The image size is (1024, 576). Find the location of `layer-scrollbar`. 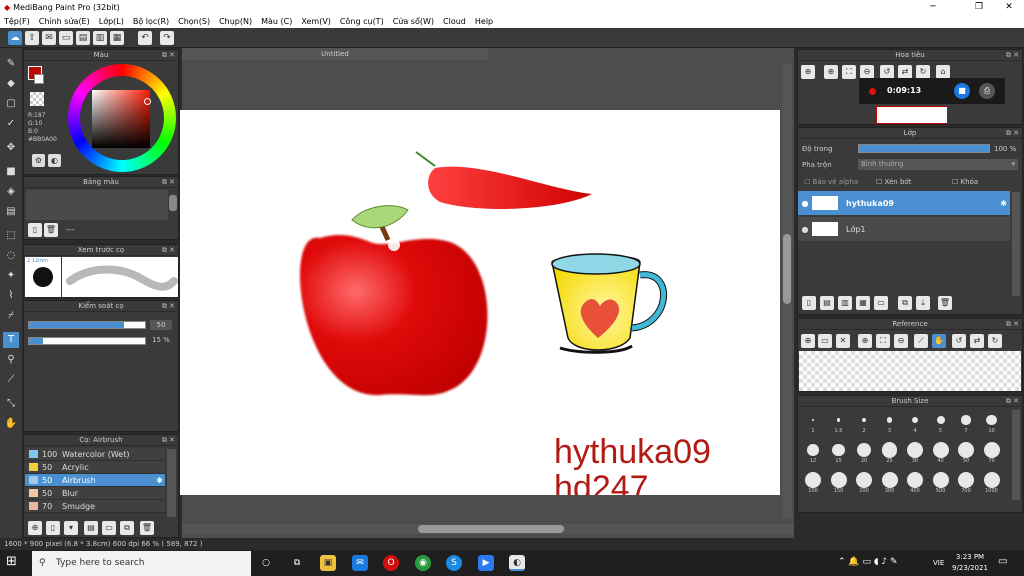

layer-scrollbar is located at coordinates (1016, 244).